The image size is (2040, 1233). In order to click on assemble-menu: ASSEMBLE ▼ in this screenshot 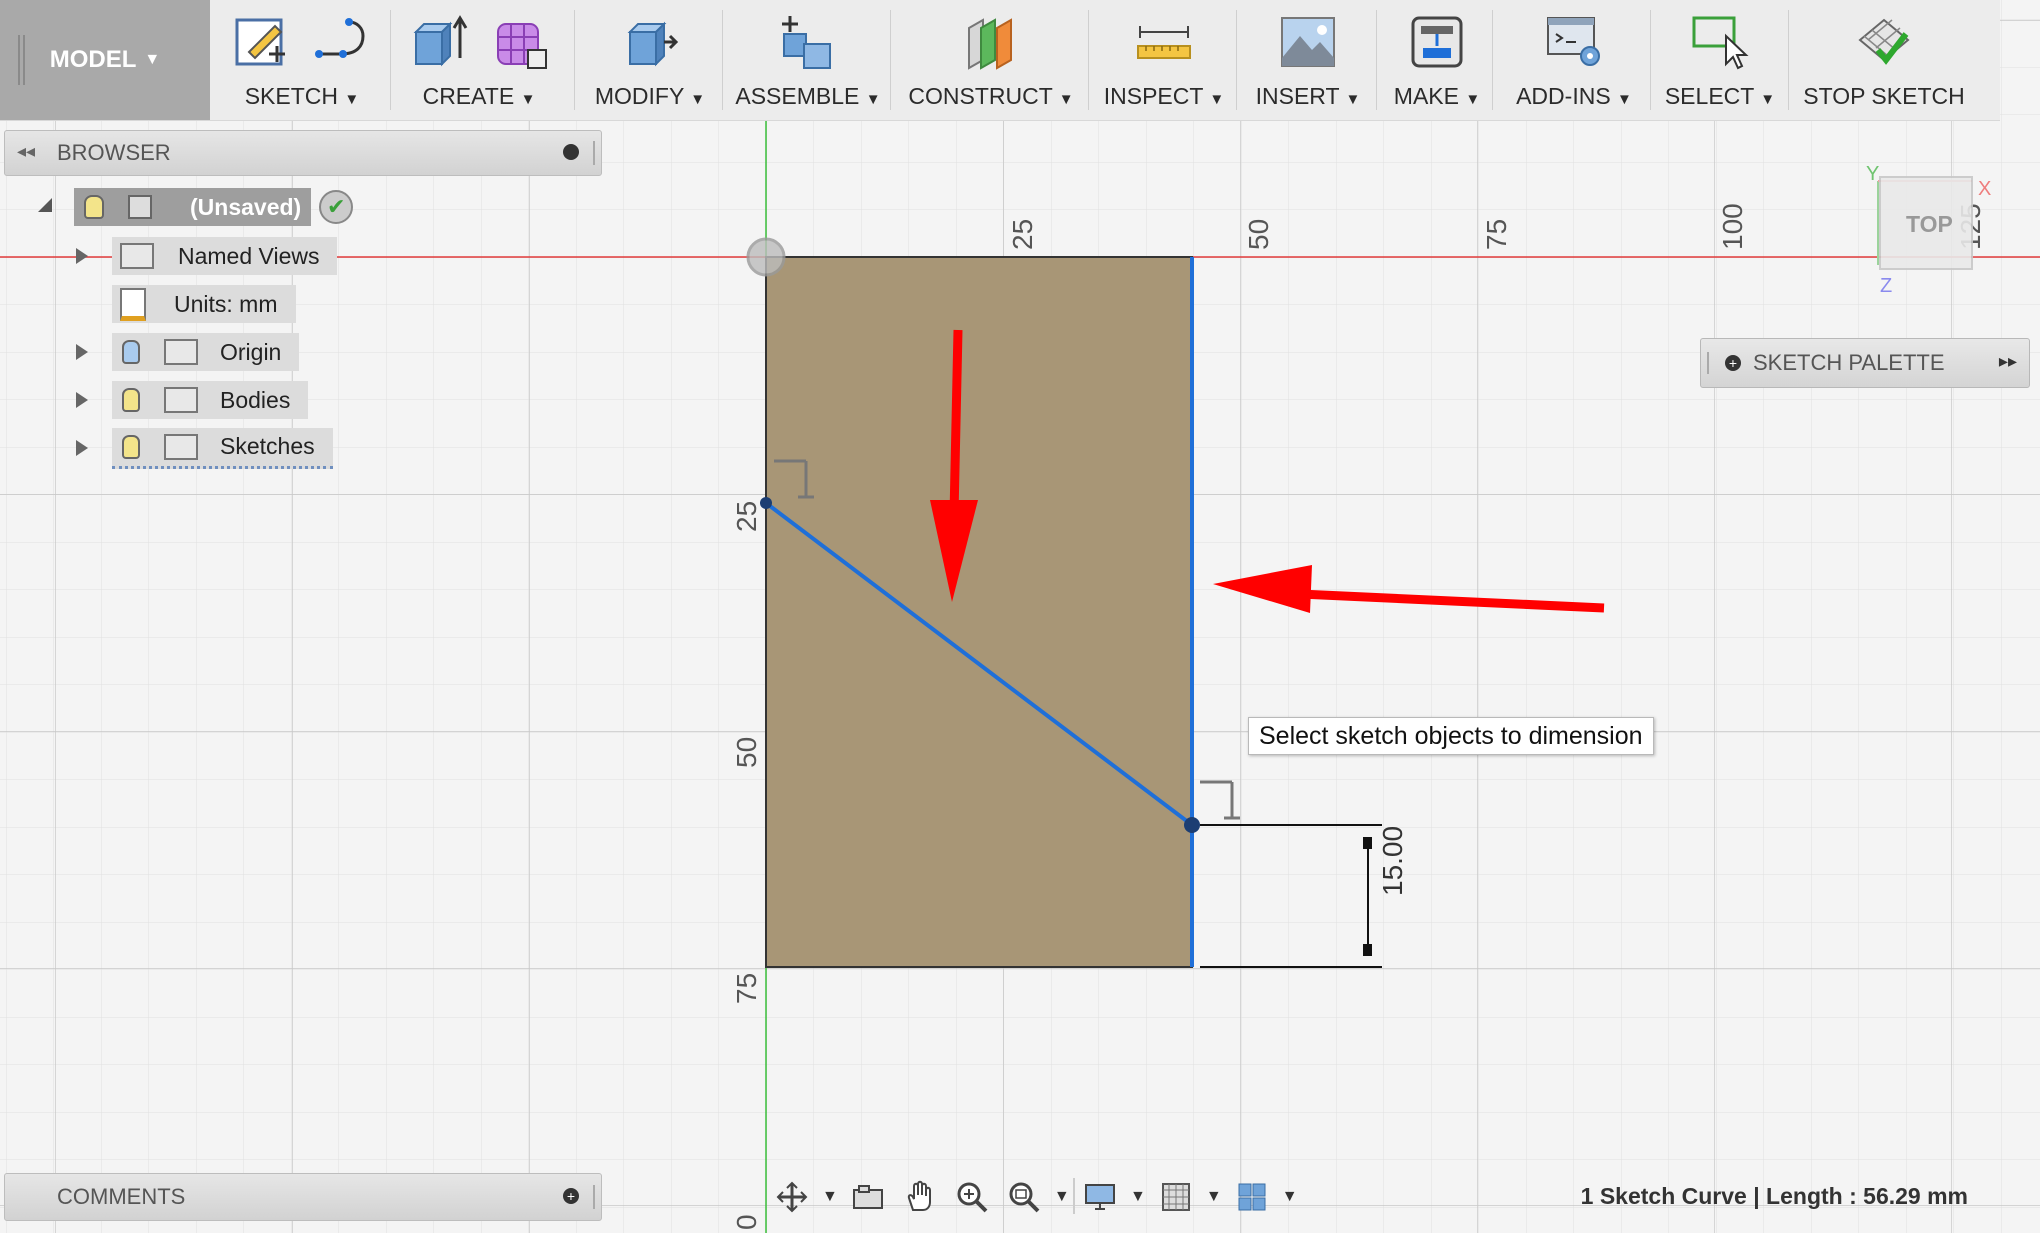, I will do `click(808, 60)`.